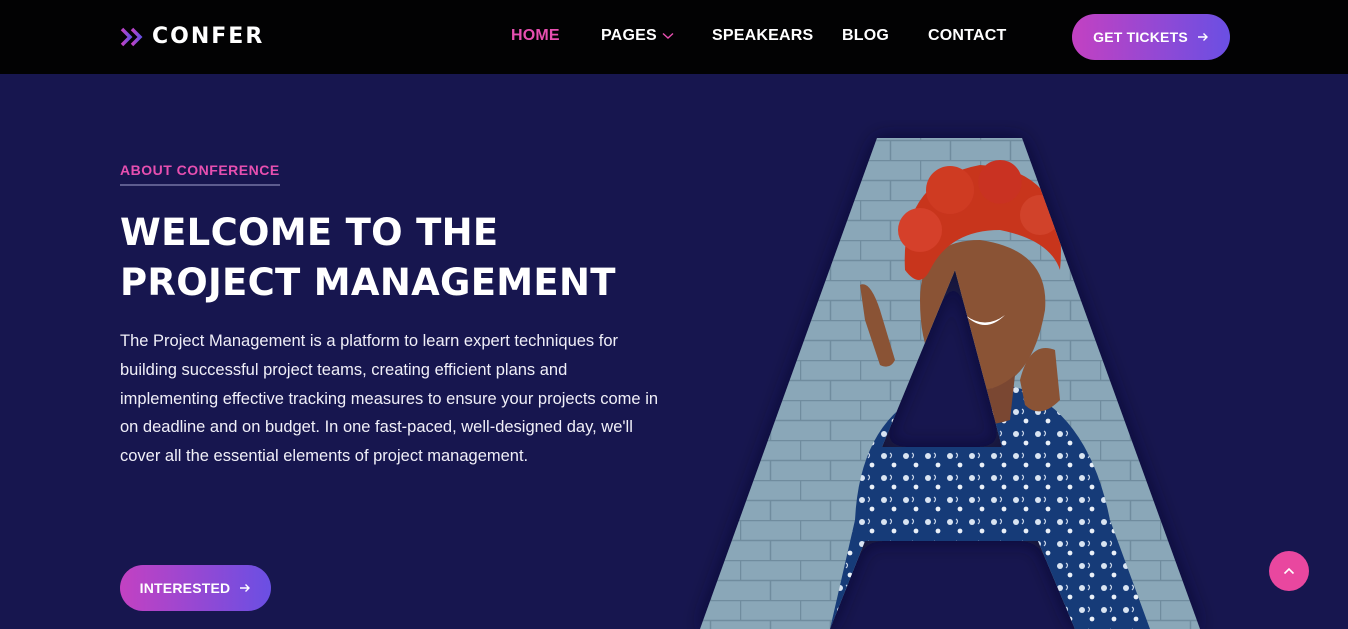  I want to click on nav-pages-label: PAGES, so click(629, 35).